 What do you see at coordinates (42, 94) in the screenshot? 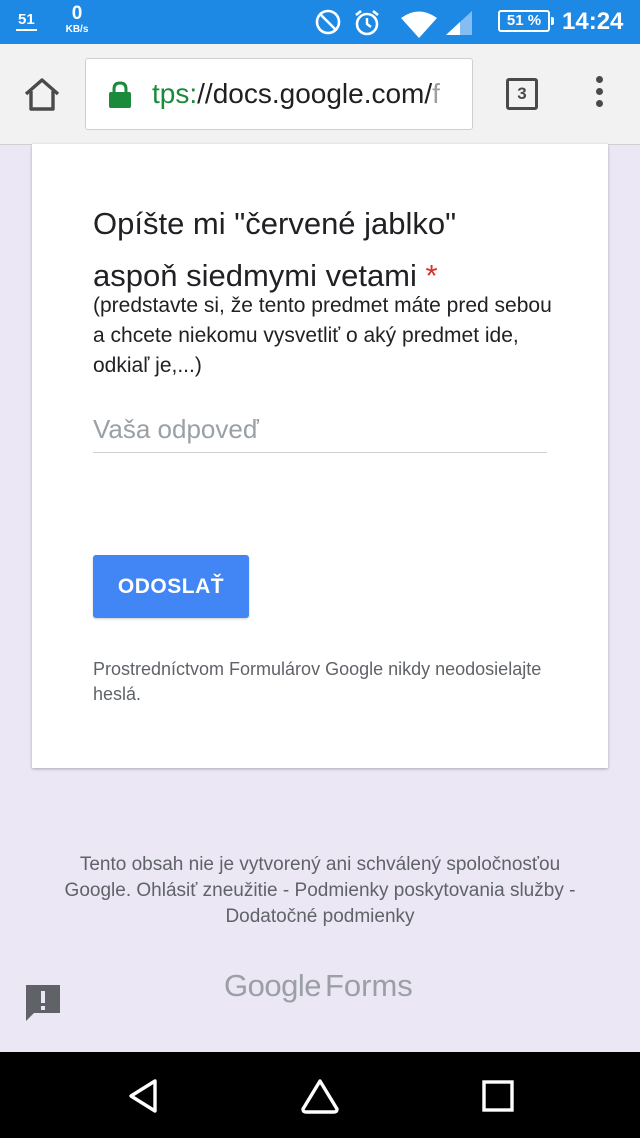
I see `home-icon` at bounding box center [42, 94].